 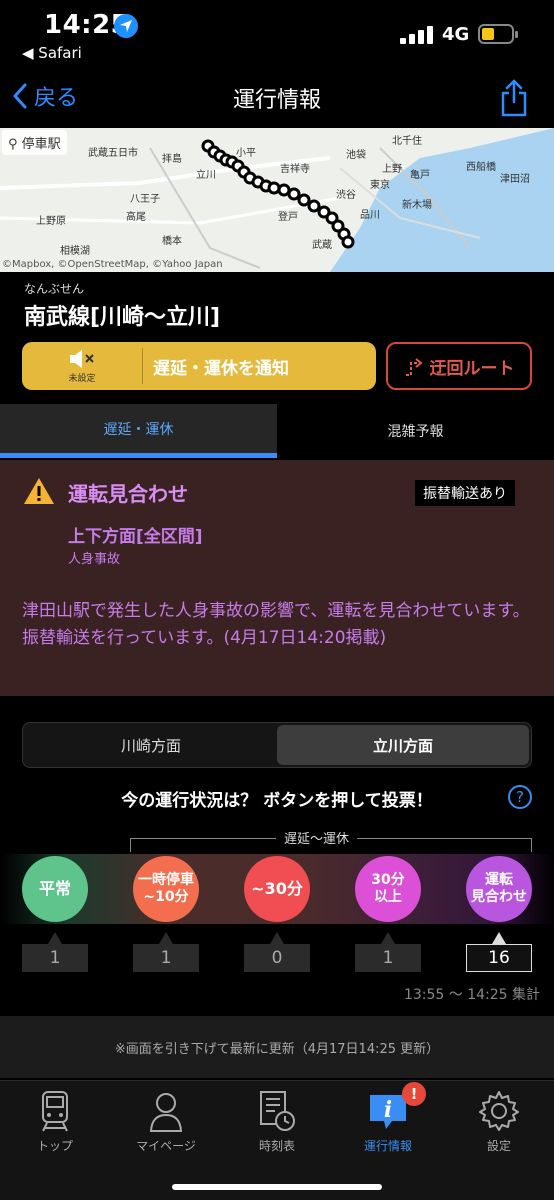 What do you see at coordinates (246, 153) in the screenshot?
I see `map-place: 小平` at bounding box center [246, 153].